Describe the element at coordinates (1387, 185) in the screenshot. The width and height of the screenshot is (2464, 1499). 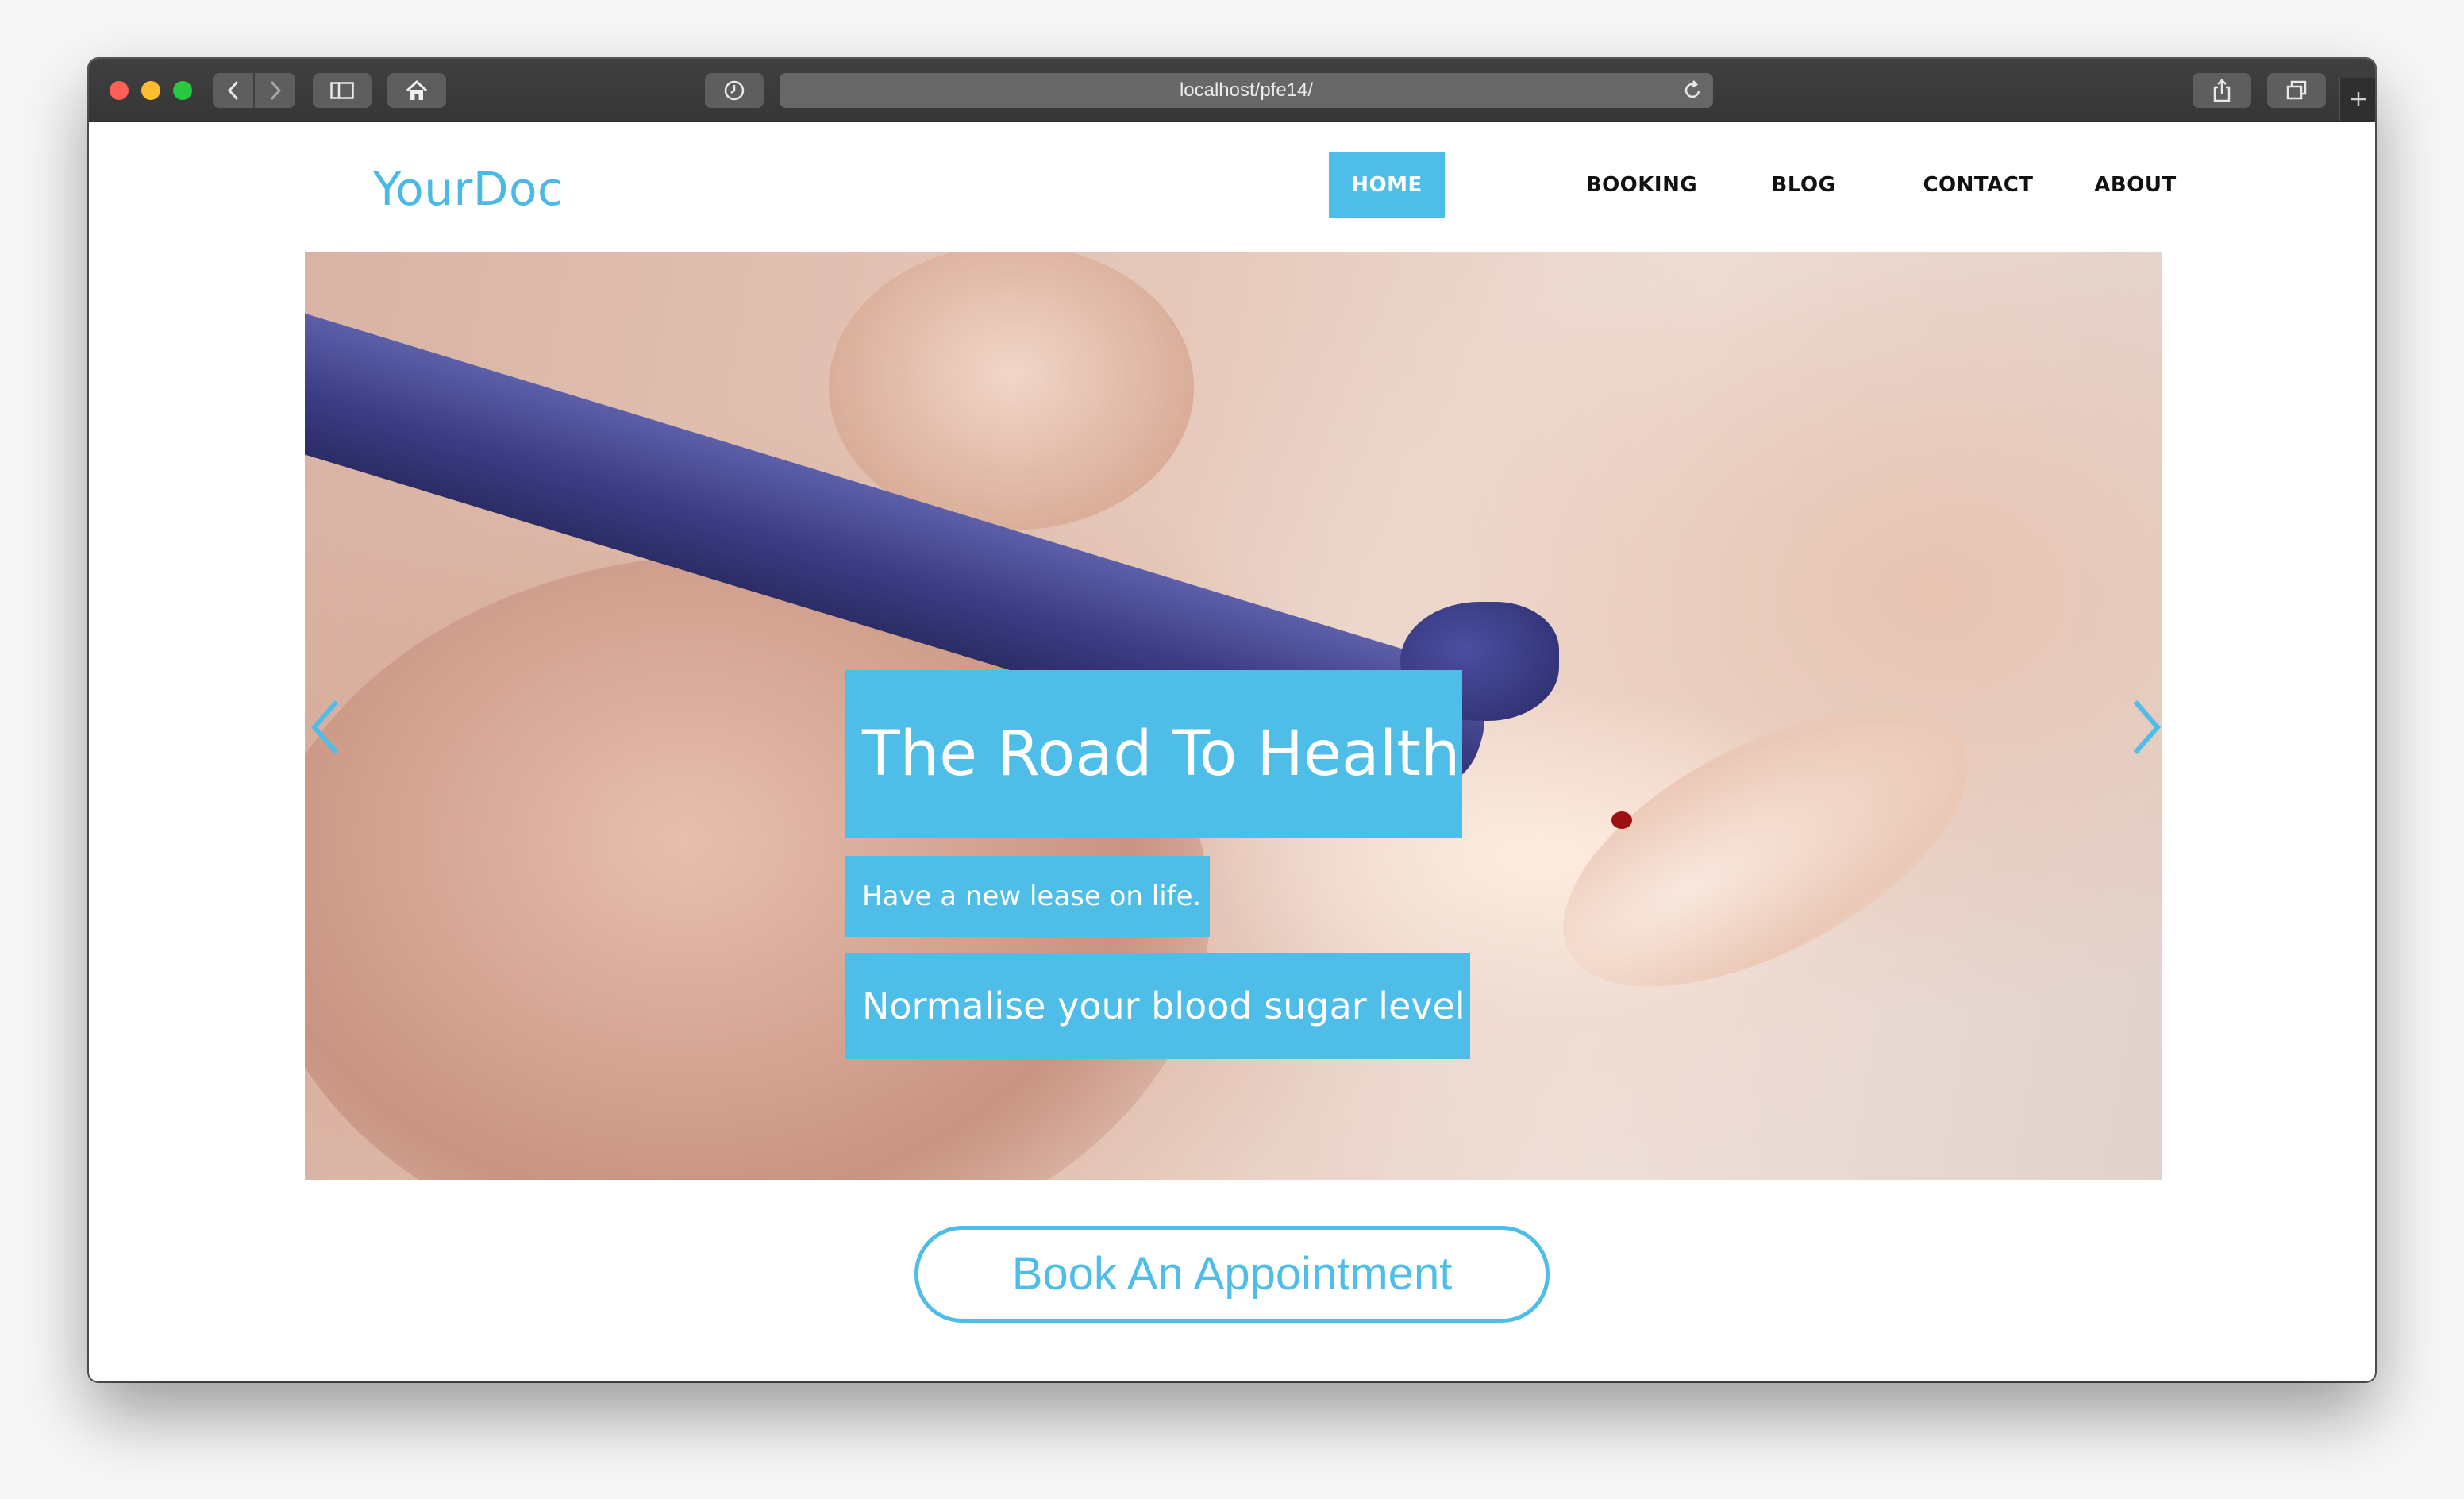
I see `nav-home: HOME` at that location.